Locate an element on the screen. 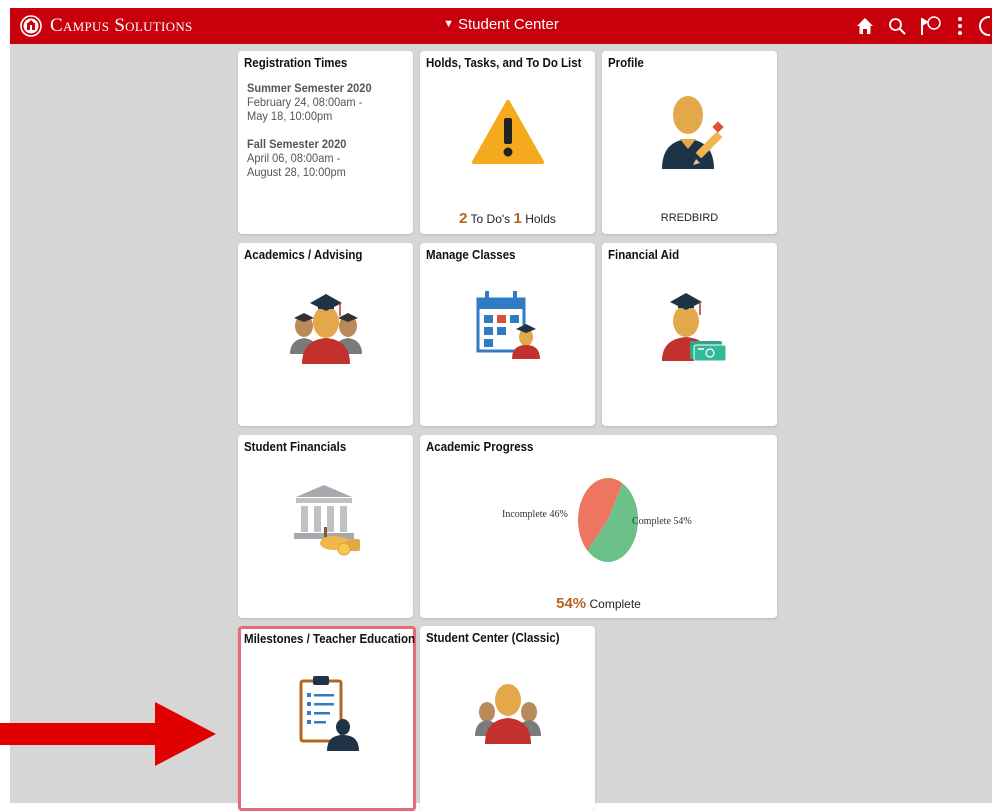 The image size is (992, 811). home-icon is located at coordinates (865, 26).